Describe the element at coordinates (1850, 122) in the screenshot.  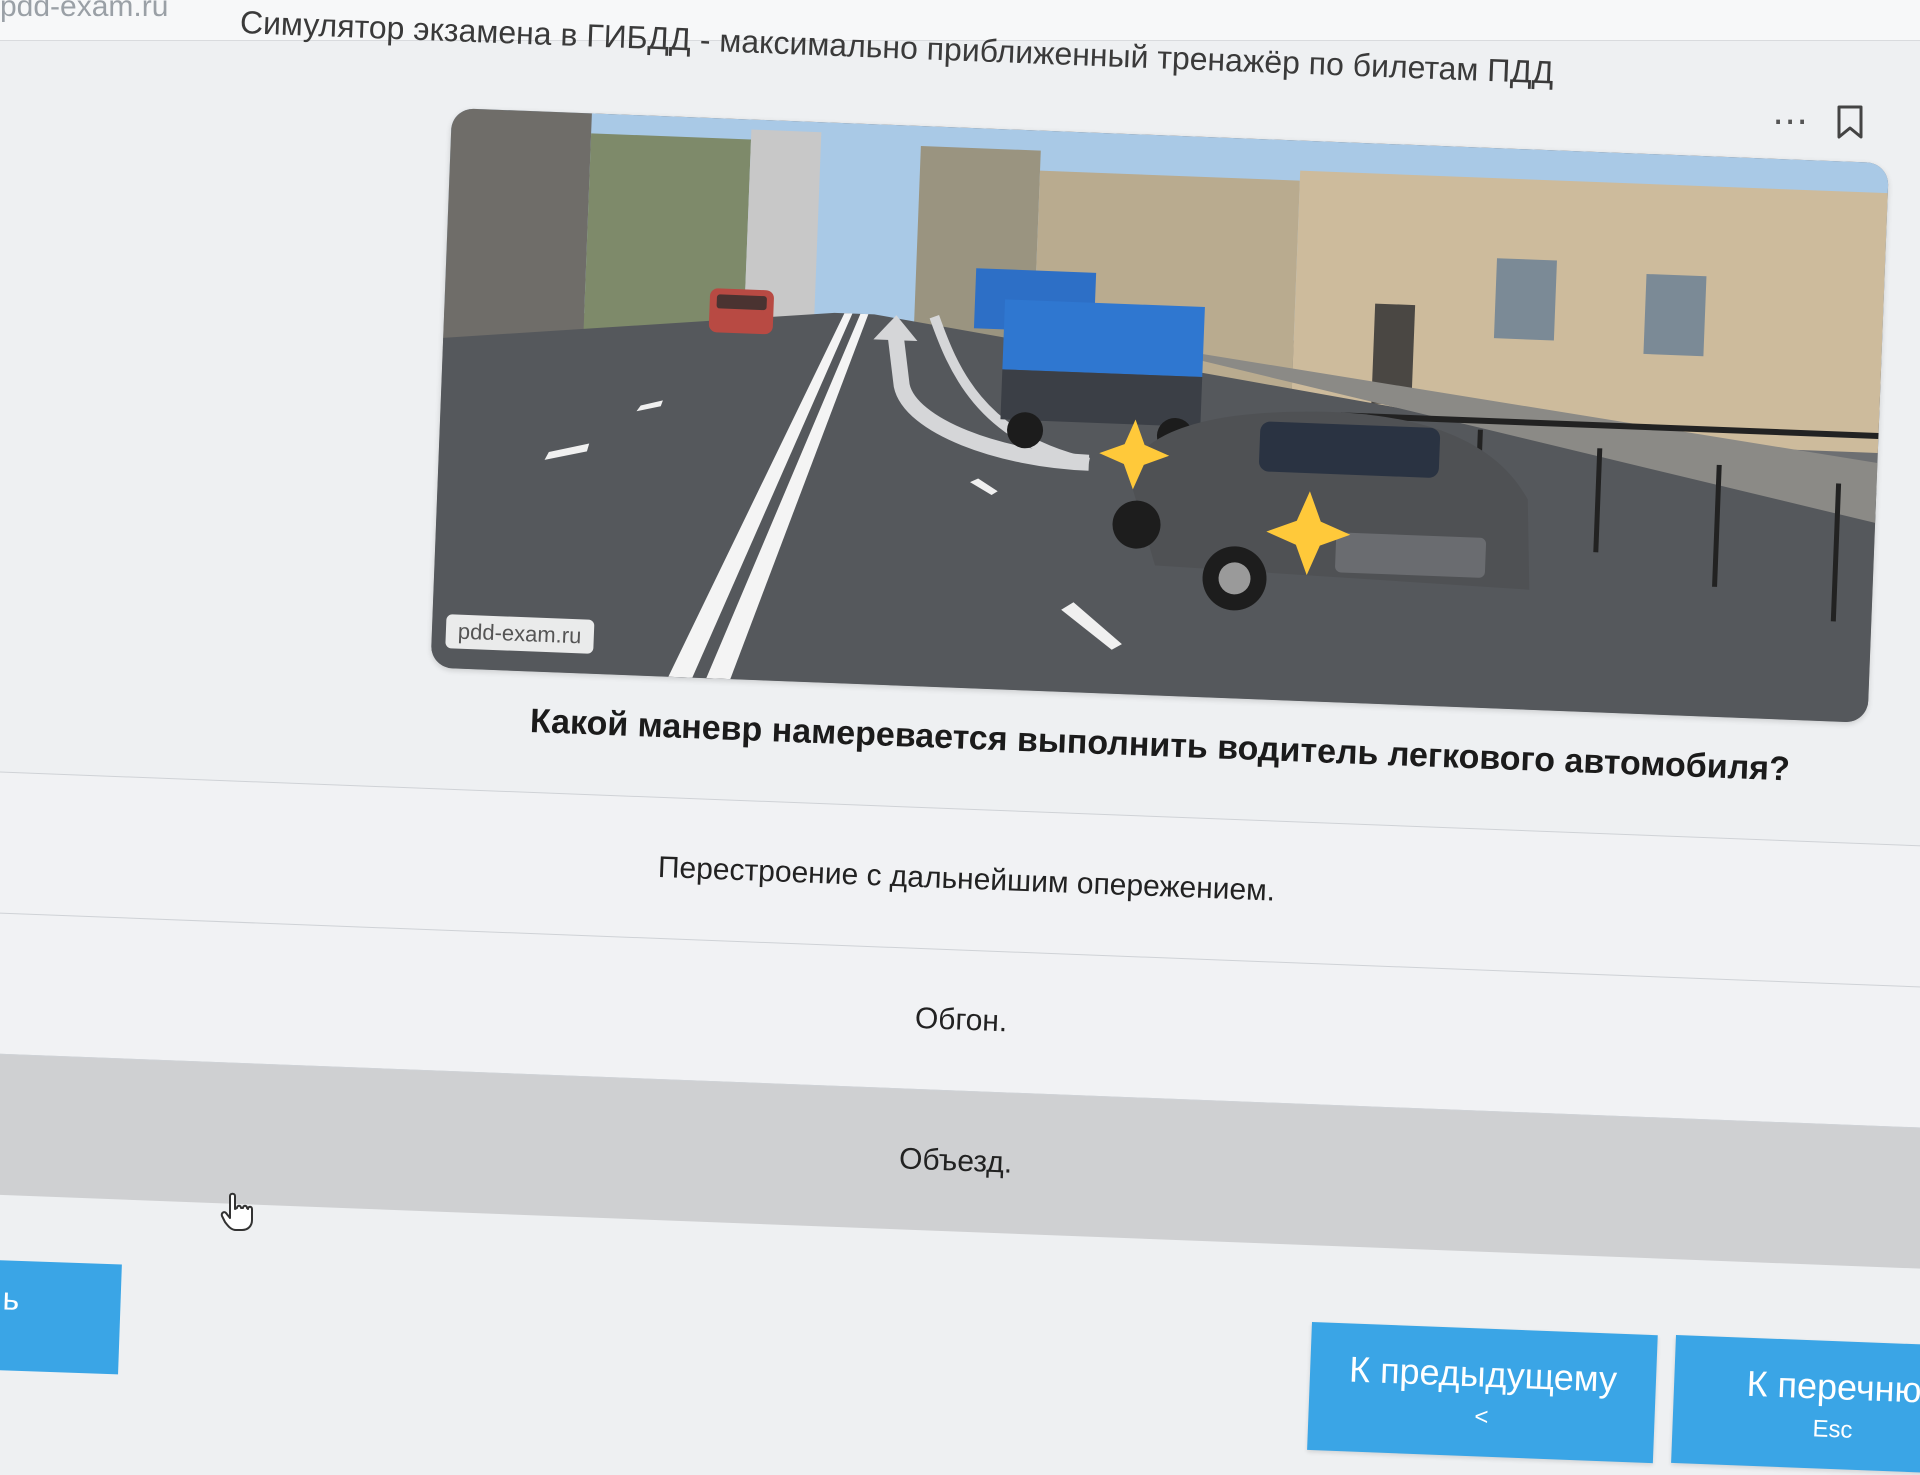
I see `bookmark-icon` at that location.